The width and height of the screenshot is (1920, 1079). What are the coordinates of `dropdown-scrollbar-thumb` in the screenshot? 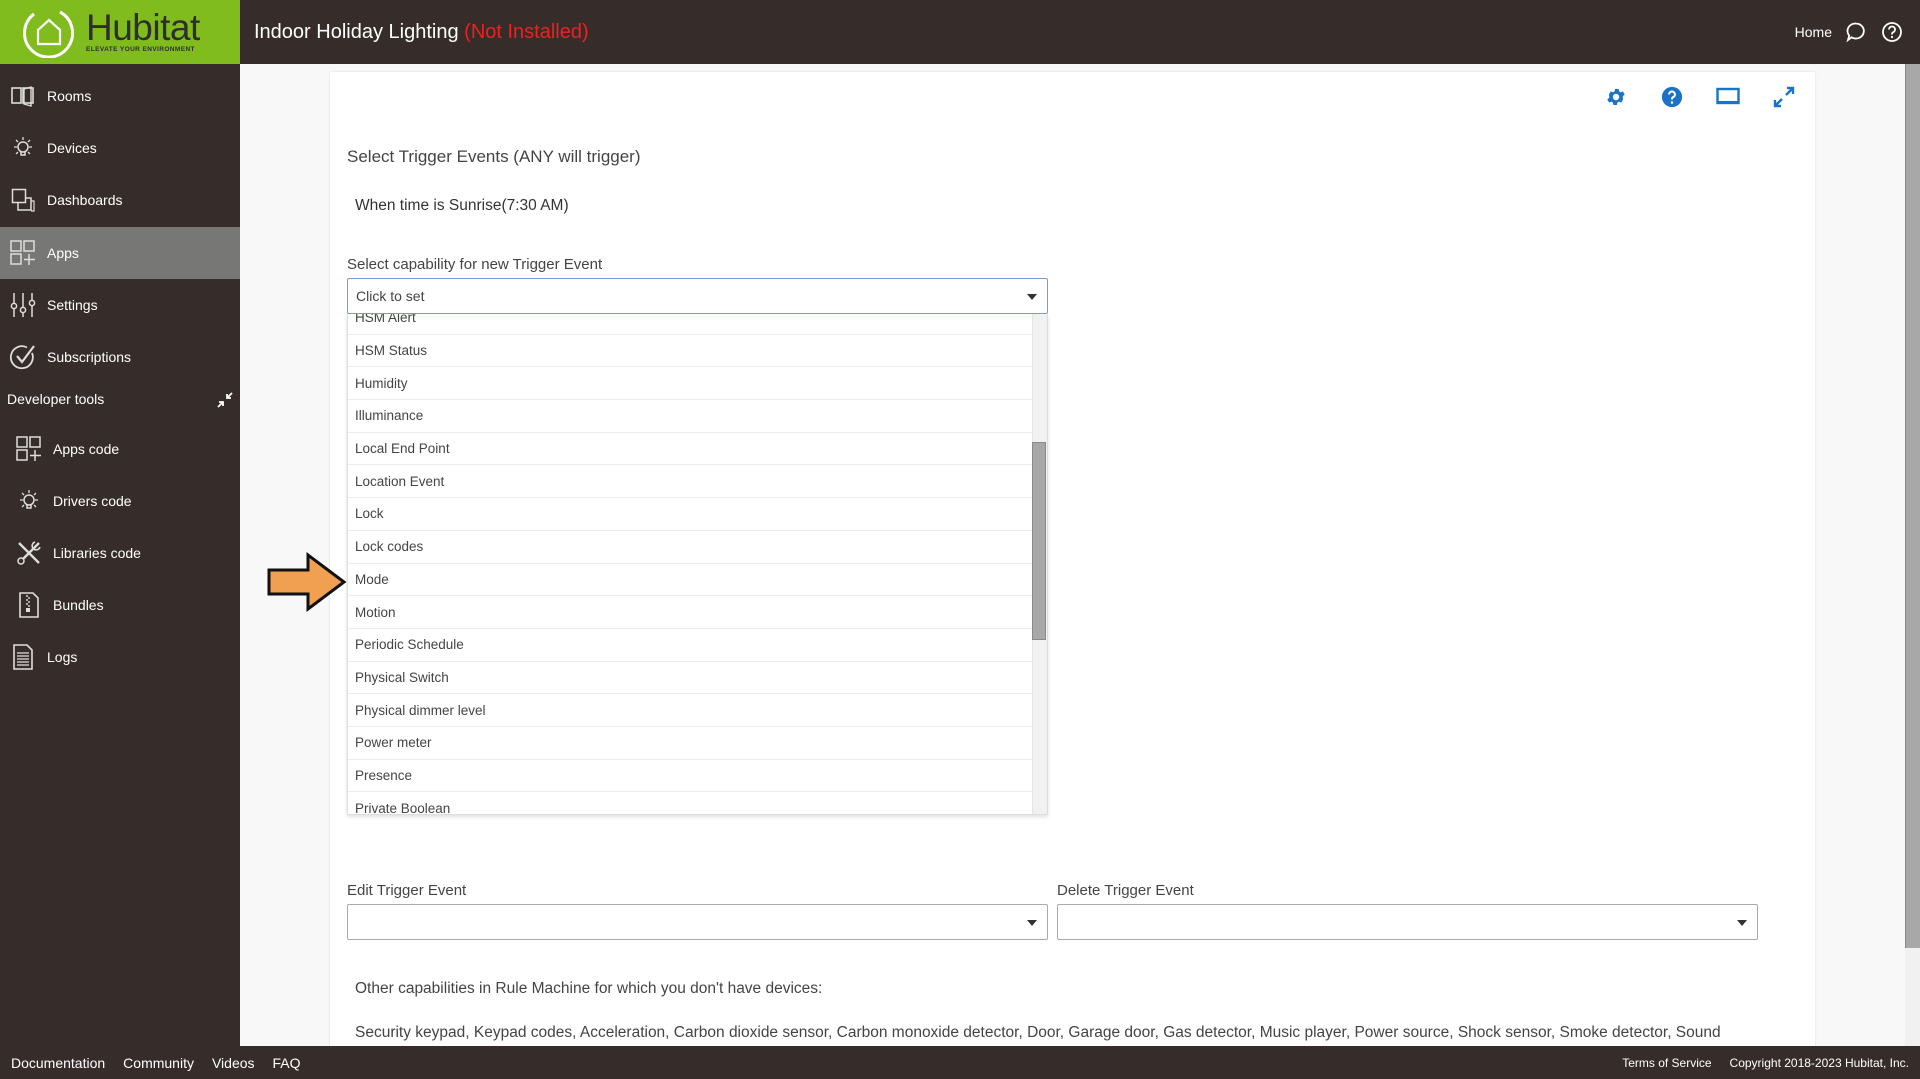 It's located at (1039, 540).